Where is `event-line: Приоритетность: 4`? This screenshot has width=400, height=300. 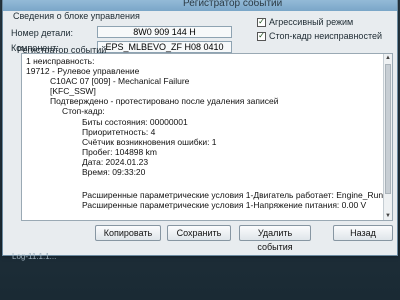 event-line: Приоритетность: 4 is located at coordinates (119, 132).